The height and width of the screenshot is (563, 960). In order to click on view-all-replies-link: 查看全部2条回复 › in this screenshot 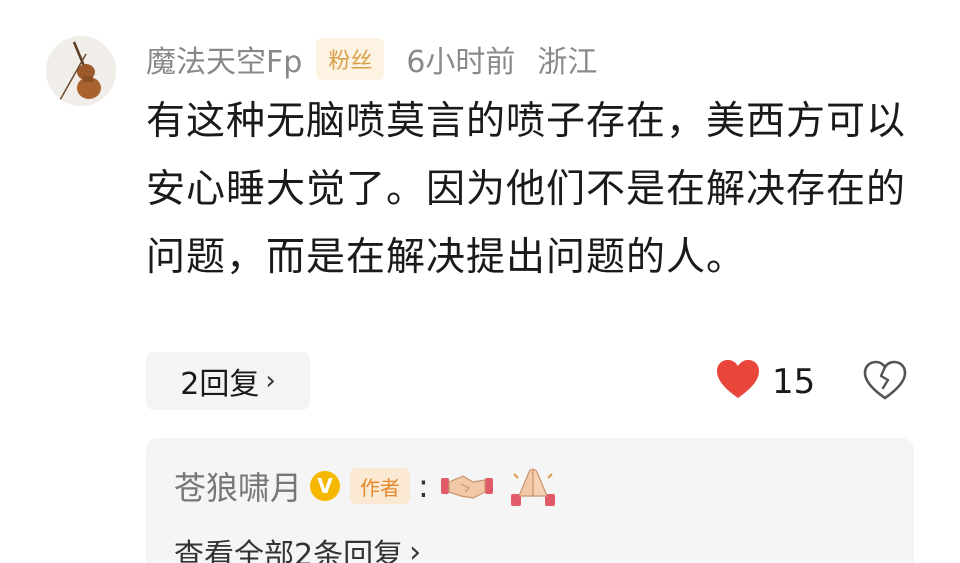, I will do `click(297, 546)`.